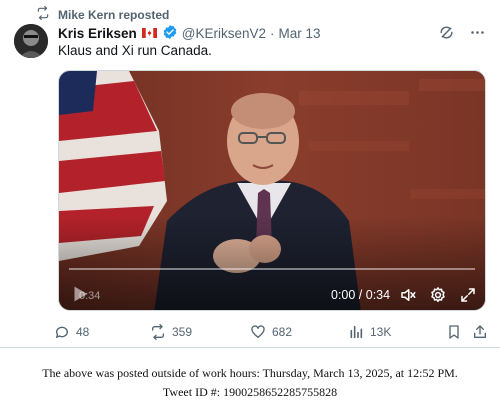 Image resolution: width=500 pixels, height=418 pixels. What do you see at coordinates (97, 33) in the screenshot?
I see `author-name: Kris Eriksen` at bounding box center [97, 33].